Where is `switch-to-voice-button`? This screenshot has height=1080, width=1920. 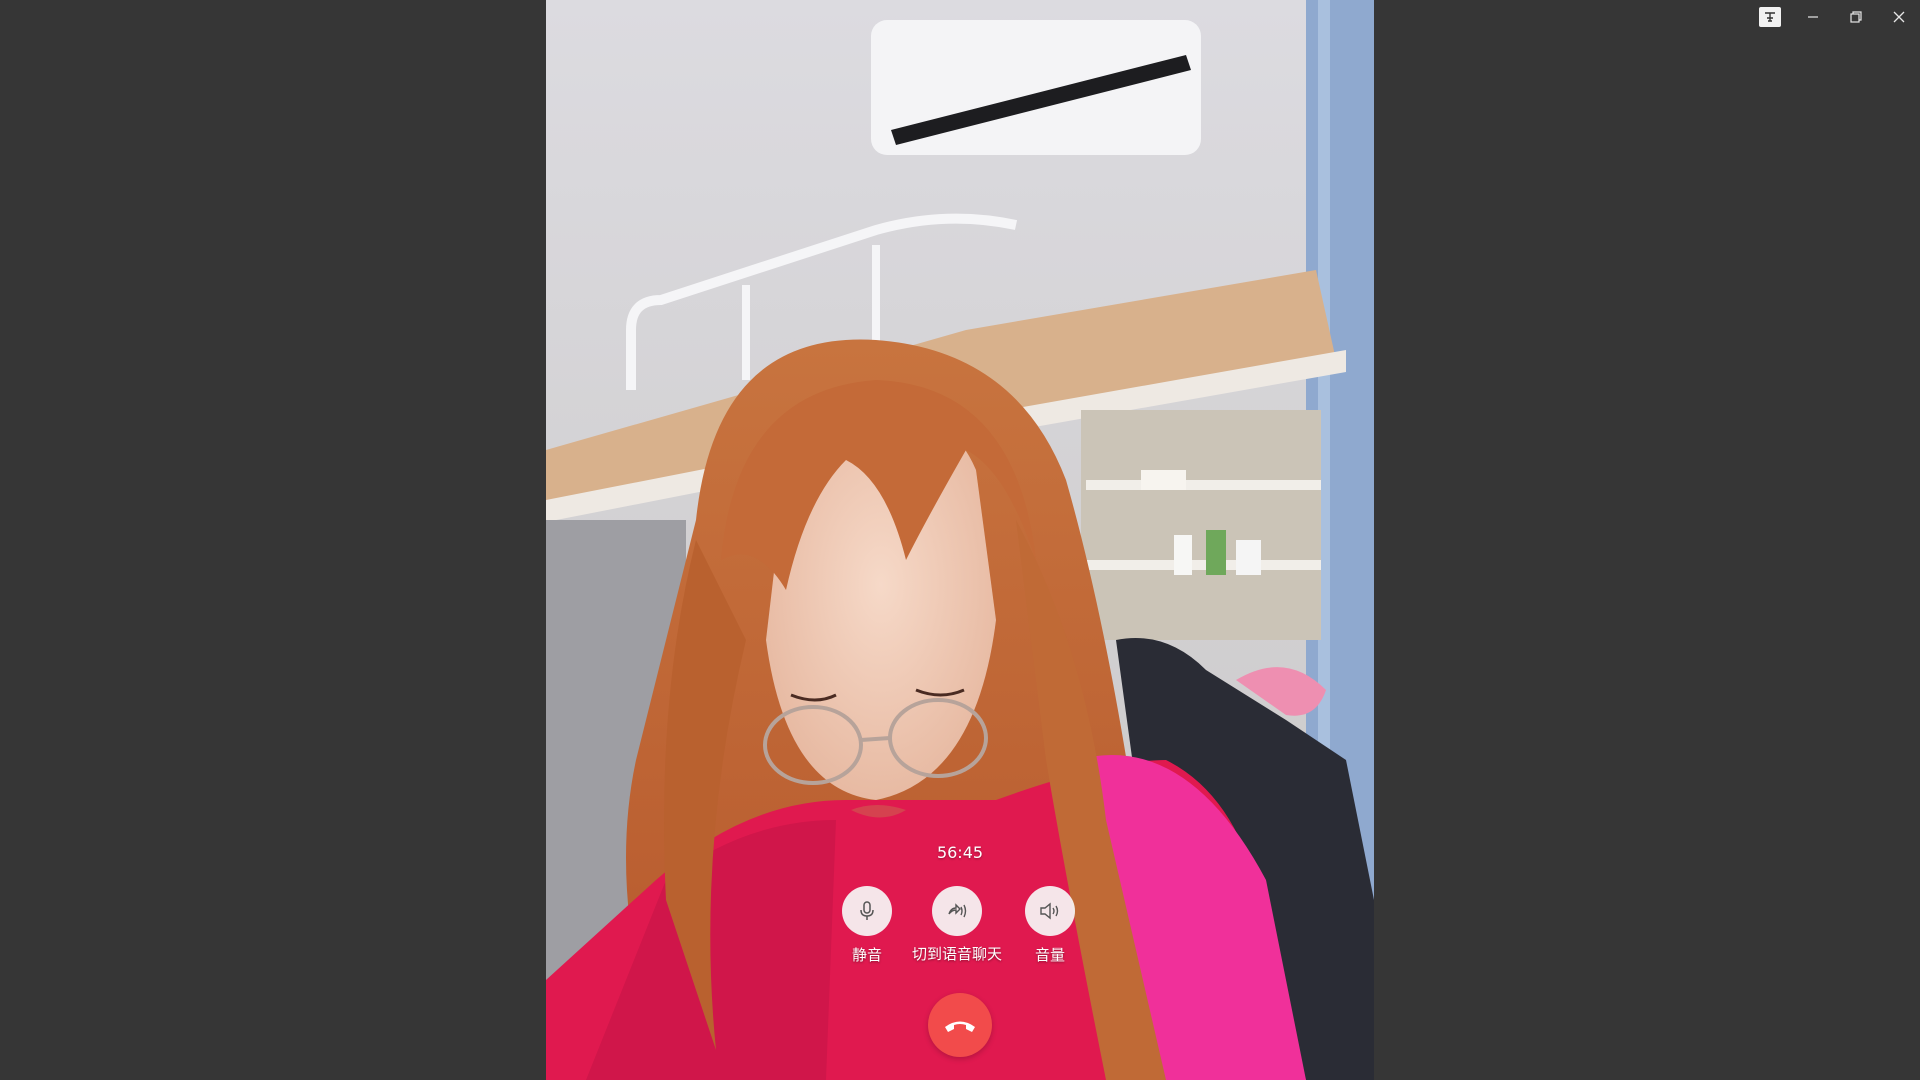
switch-to-voice-button is located at coordinates (957, 911).